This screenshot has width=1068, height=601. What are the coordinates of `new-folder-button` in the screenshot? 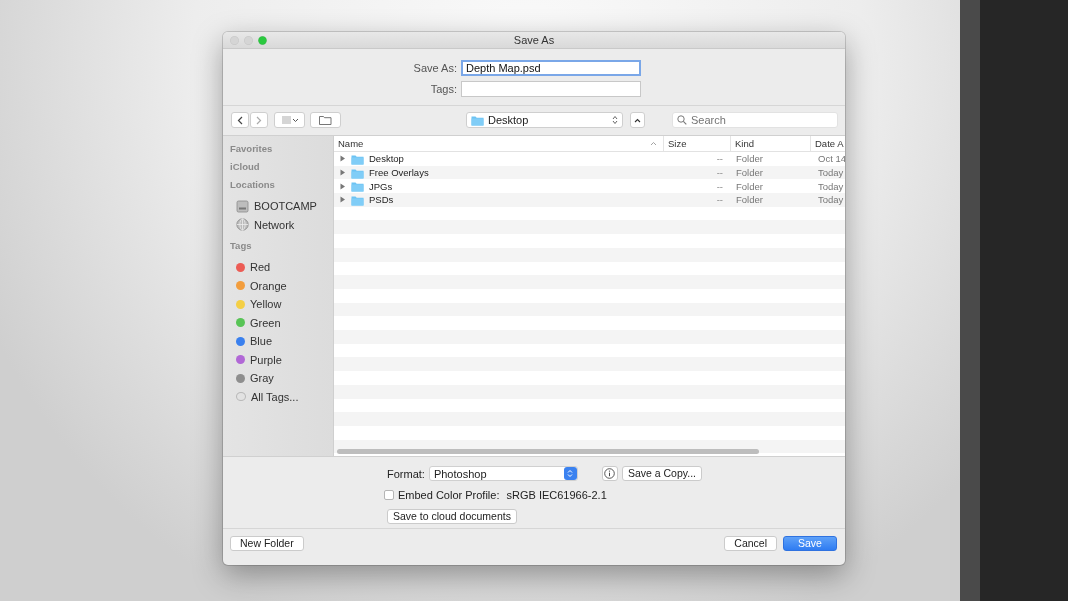 It's located at (325, 120).